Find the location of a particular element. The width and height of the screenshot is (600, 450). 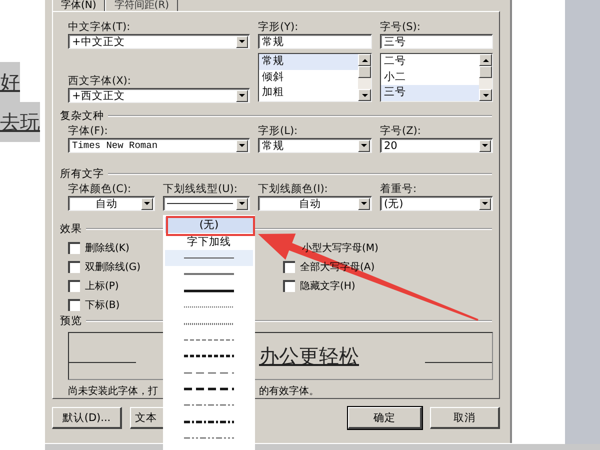

font-combo: Times New Roman is located at coordinates (159, 145).